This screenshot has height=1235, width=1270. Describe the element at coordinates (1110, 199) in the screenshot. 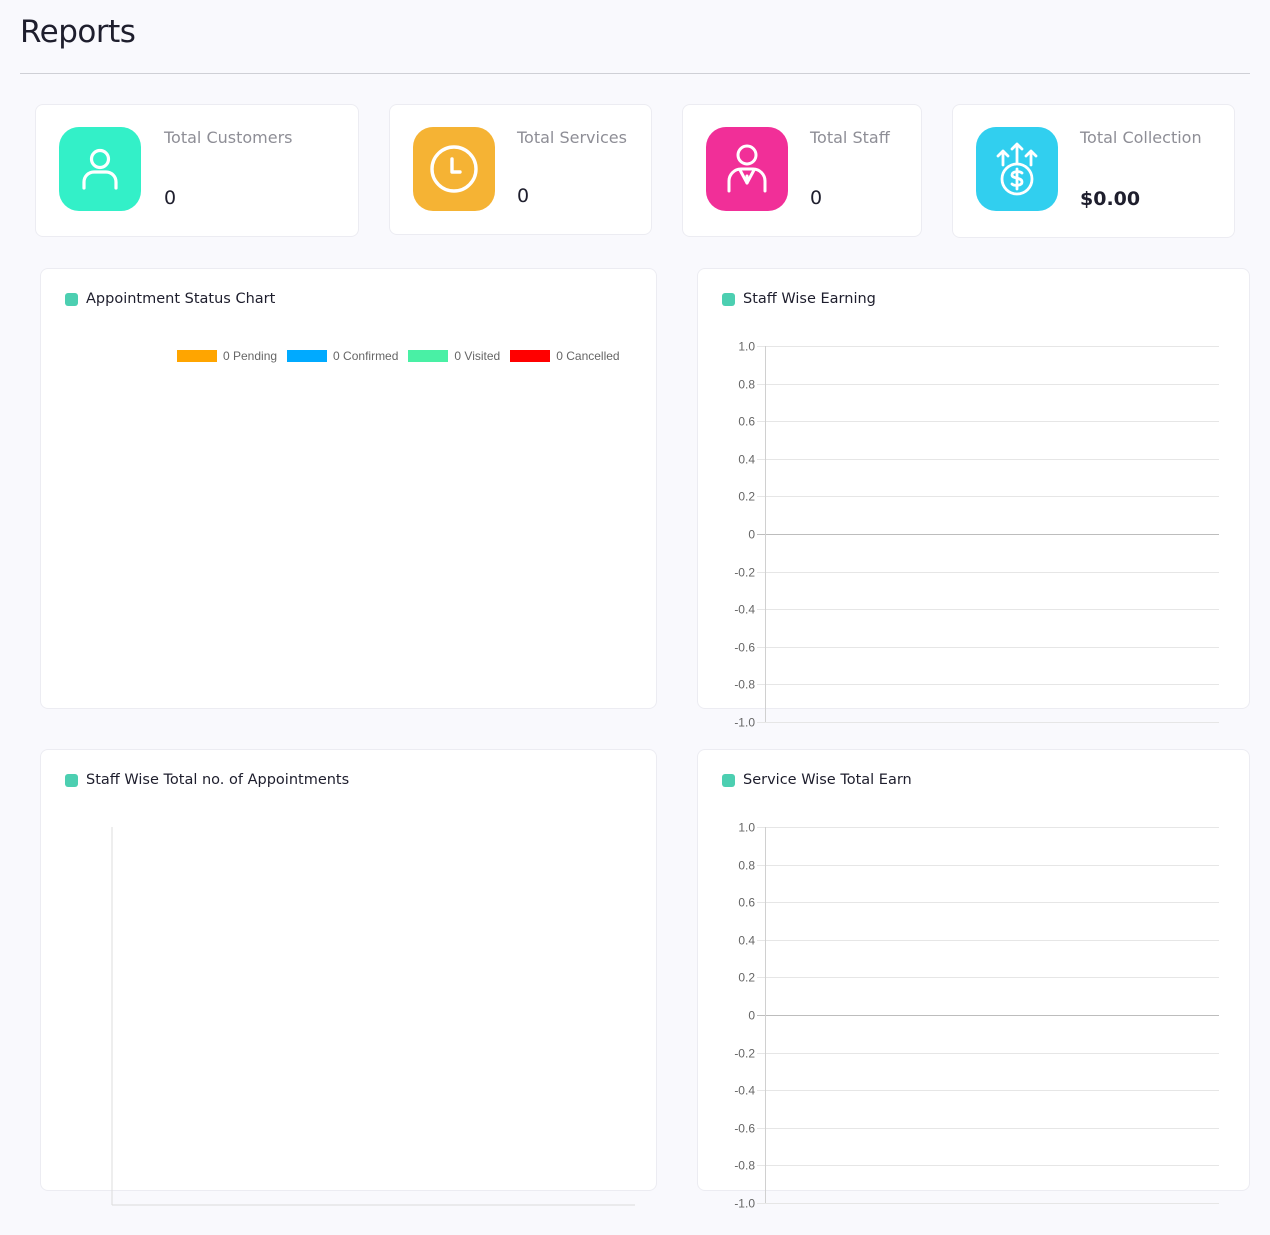

I see `stat-value: $0.00` at that location.